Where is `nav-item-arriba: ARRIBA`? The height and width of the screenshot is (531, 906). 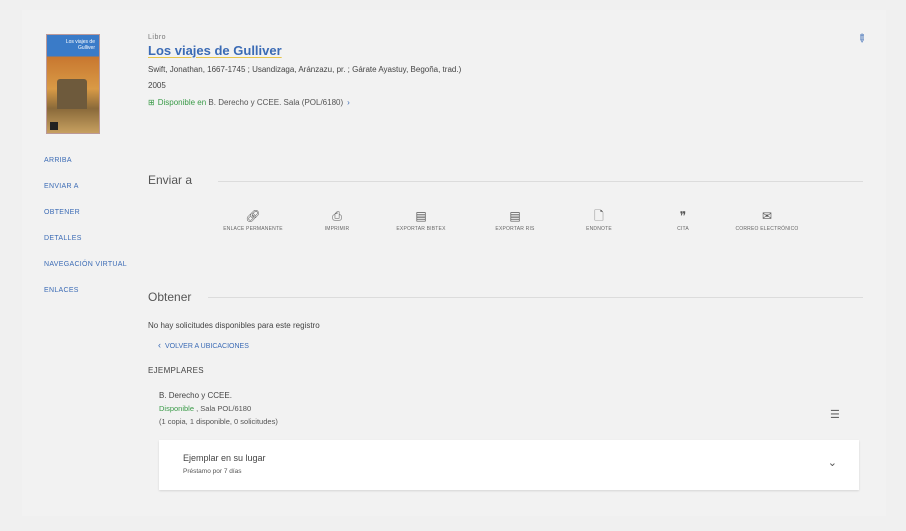 nav-item-arriba: ARRIBA is located at coordinates (99, 161).